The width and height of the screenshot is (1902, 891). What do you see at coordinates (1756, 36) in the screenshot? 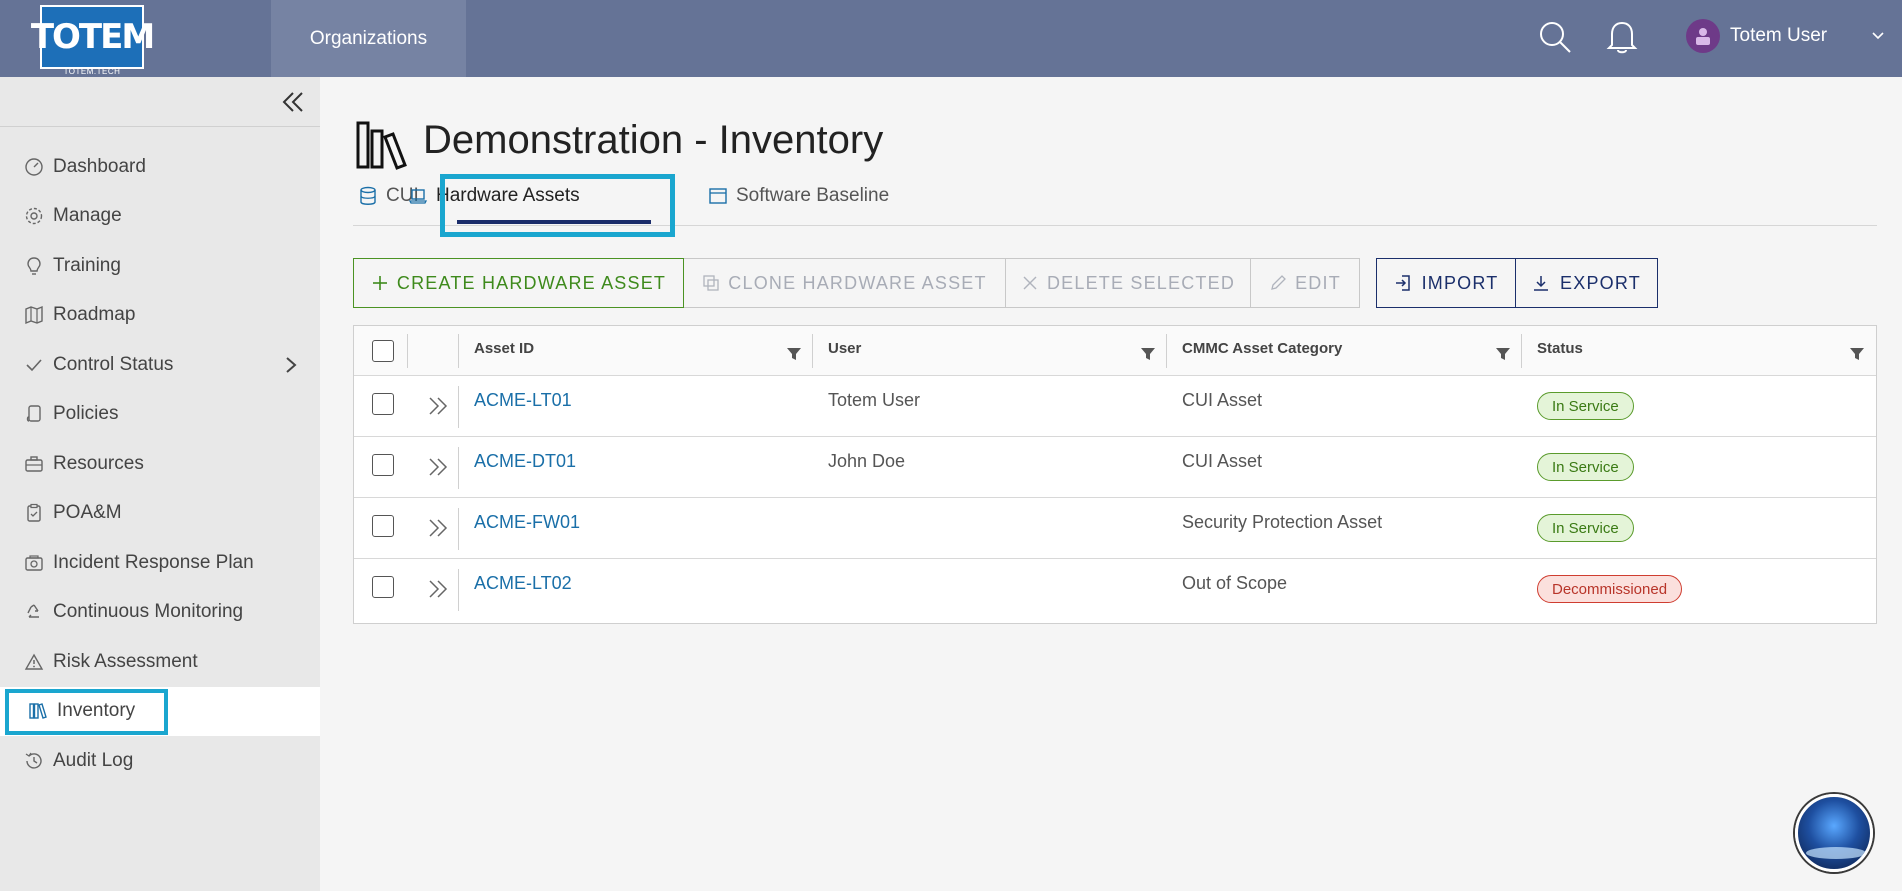
I see `user-menu: Totem User` at bounding box center [1756, 36].